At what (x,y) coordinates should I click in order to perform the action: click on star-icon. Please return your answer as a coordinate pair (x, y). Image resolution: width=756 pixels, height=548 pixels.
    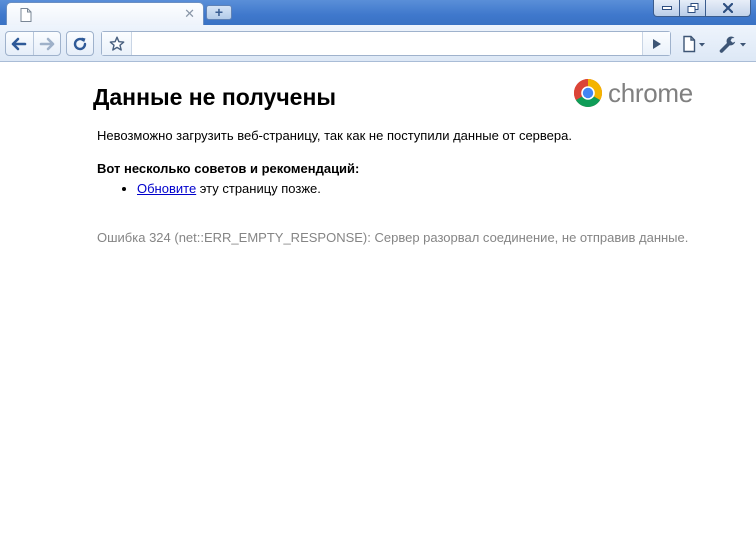
    Looking at the image, I should click on (116, 43).